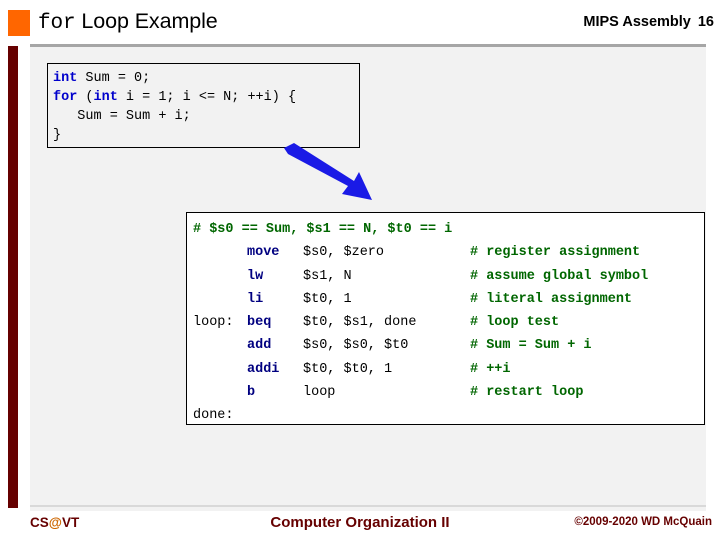 The height and width of the screenshot is (540, 720). Describe the element at coordinates (263, 369) in the screenshot. I see `assembly-mnemonic: addi` at that location.